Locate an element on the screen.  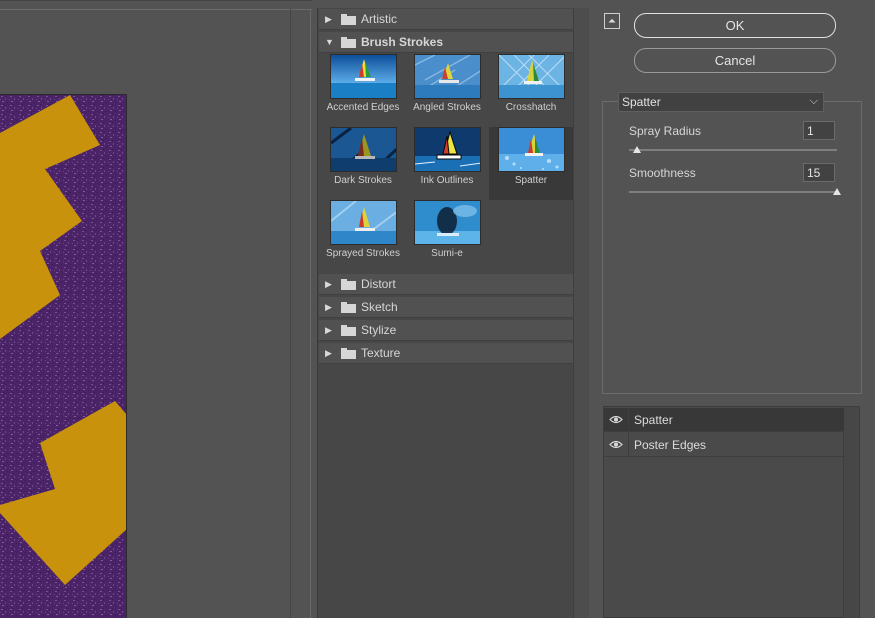
filter-select: Spatter ⌵ is located at coordinates (721, 102).